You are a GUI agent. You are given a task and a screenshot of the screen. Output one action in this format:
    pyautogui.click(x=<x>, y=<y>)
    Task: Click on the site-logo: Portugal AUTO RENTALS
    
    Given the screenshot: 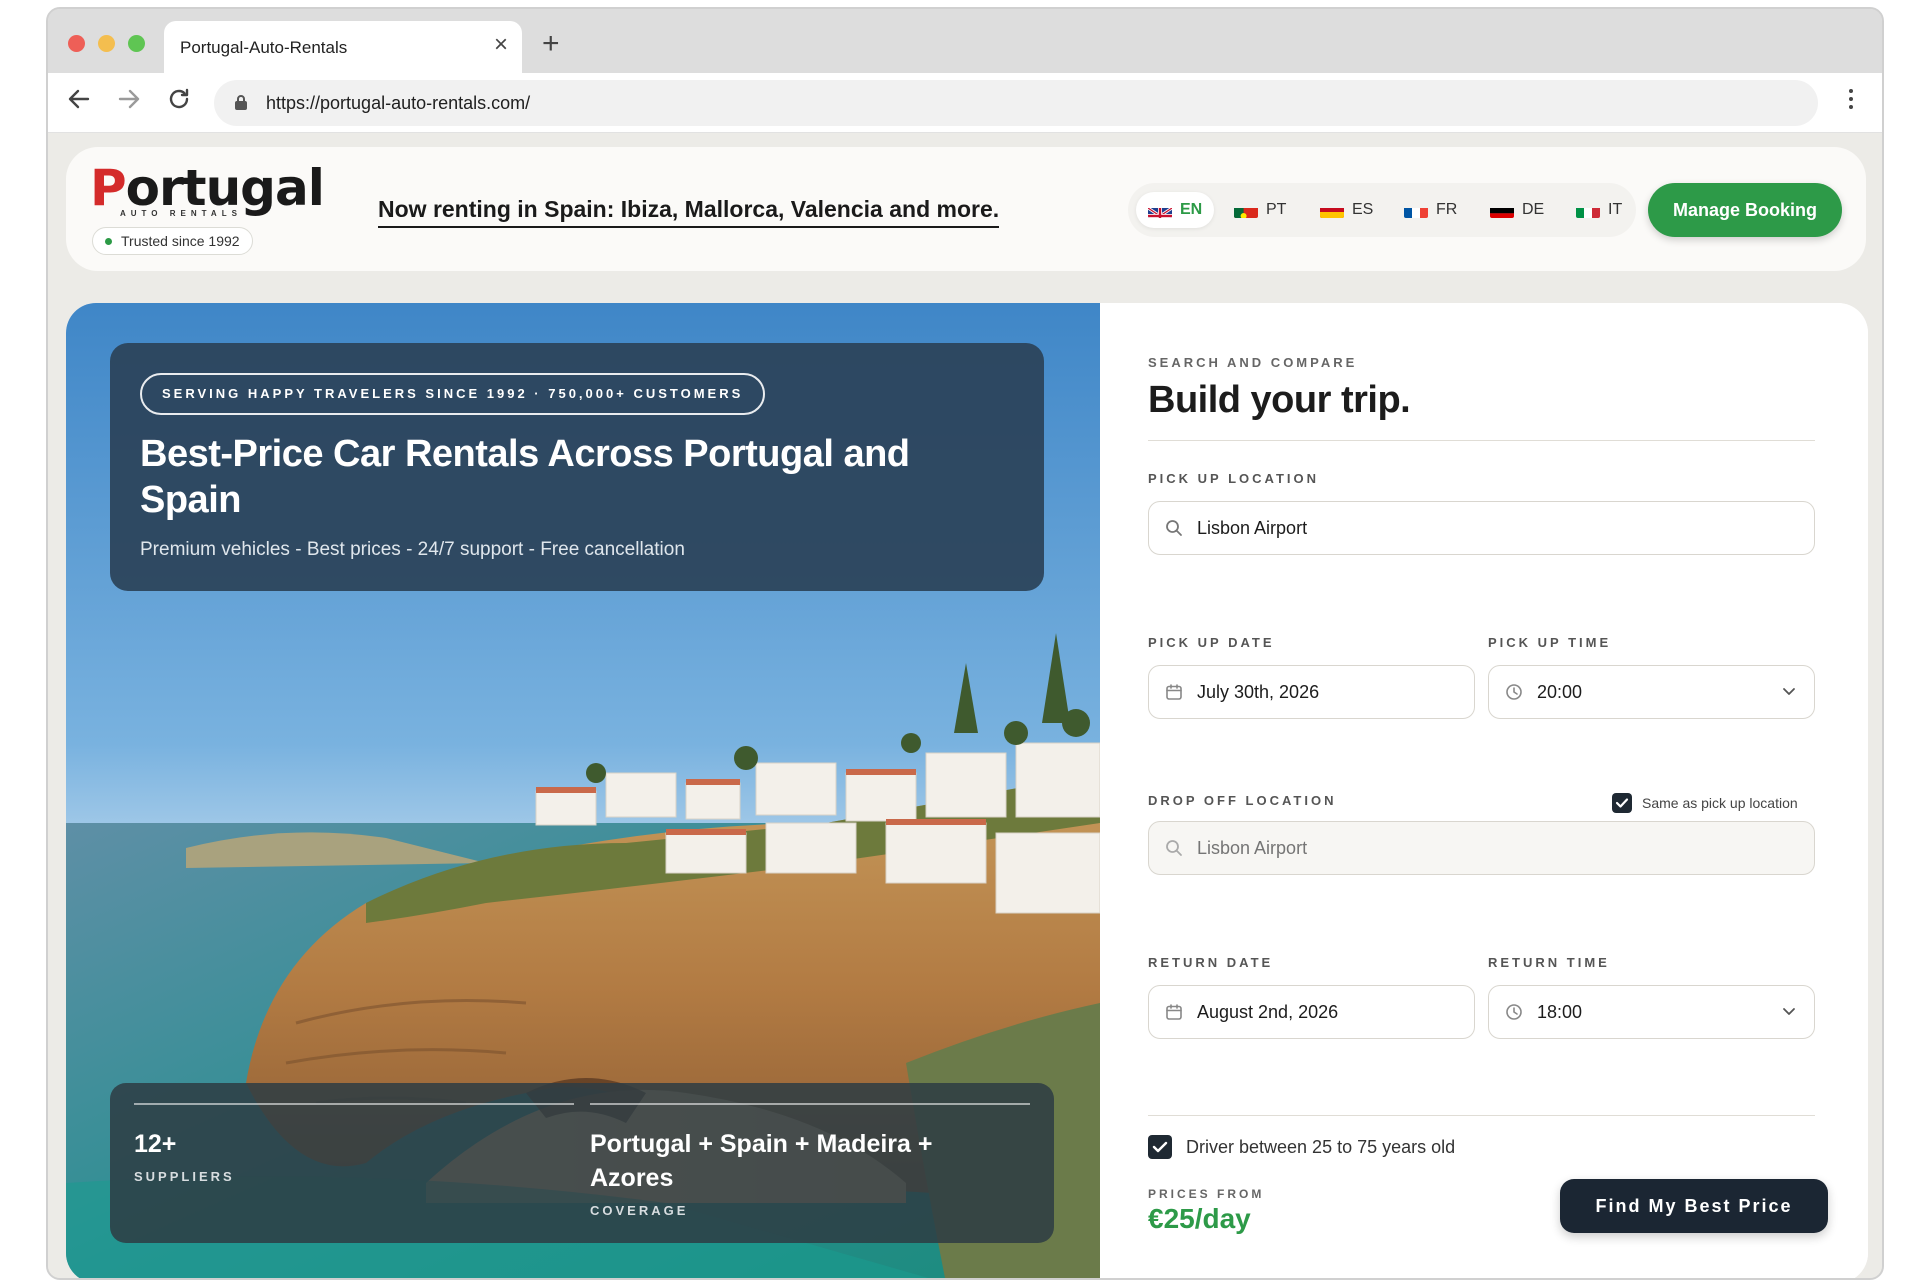 What is the action you would take?
    pyautogui.click(x=207, y=191)
    